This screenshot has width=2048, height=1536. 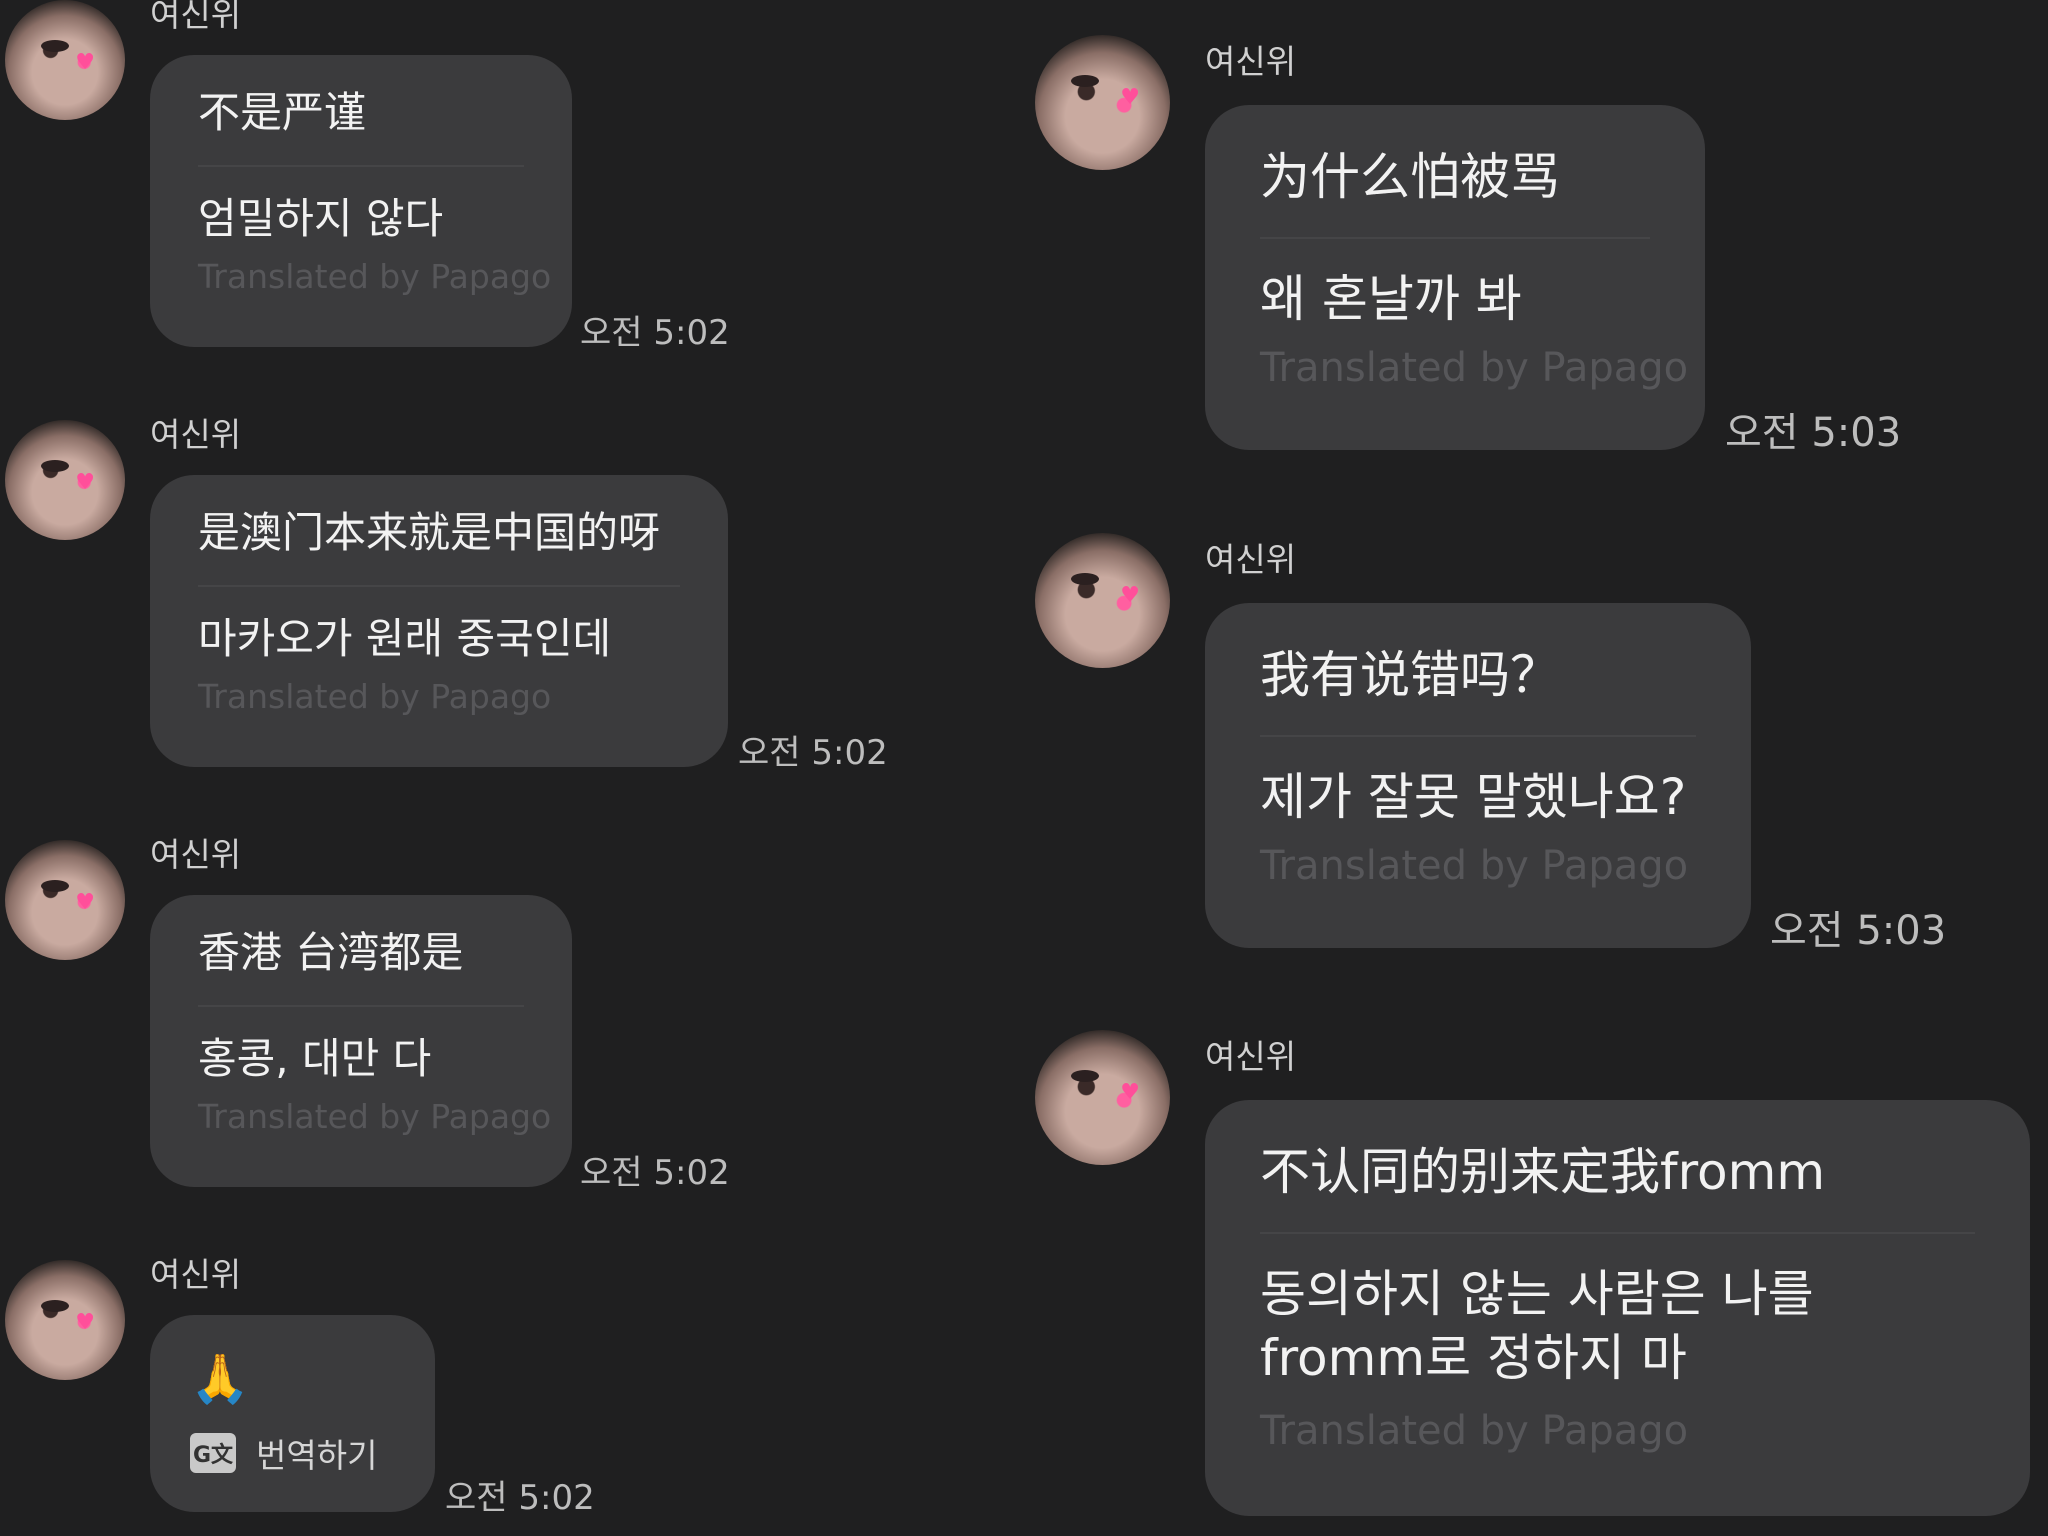 I want to click on original-text: 为什么怕被骂, so click(x=1455, y=192).